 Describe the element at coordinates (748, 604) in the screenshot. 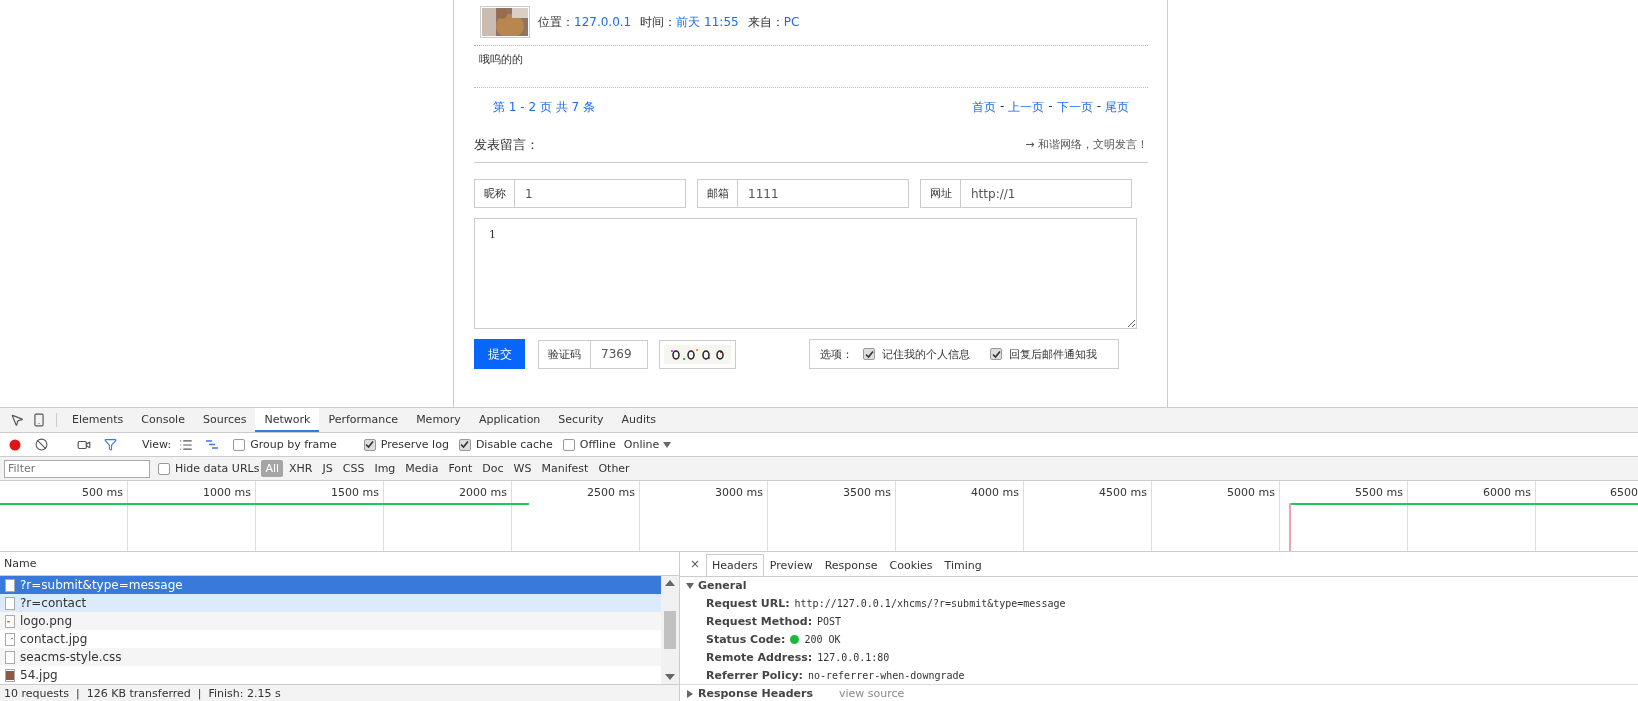

I see `header-label: Request URL:` at that location.